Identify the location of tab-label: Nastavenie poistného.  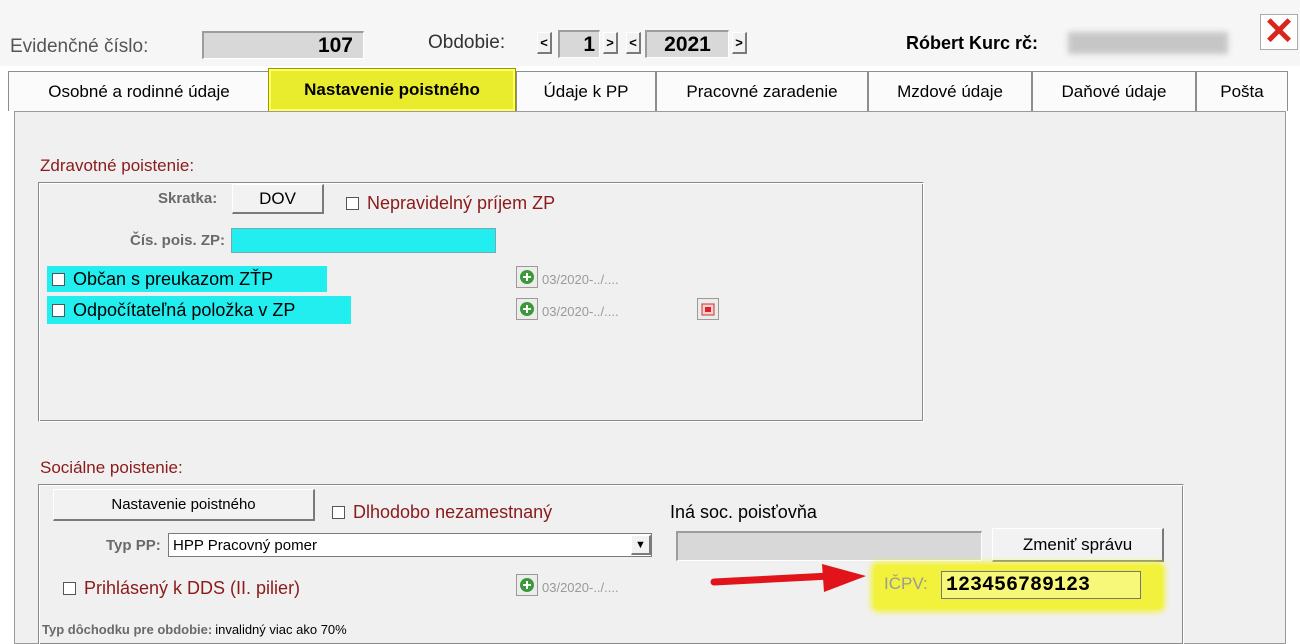
(392, 89).